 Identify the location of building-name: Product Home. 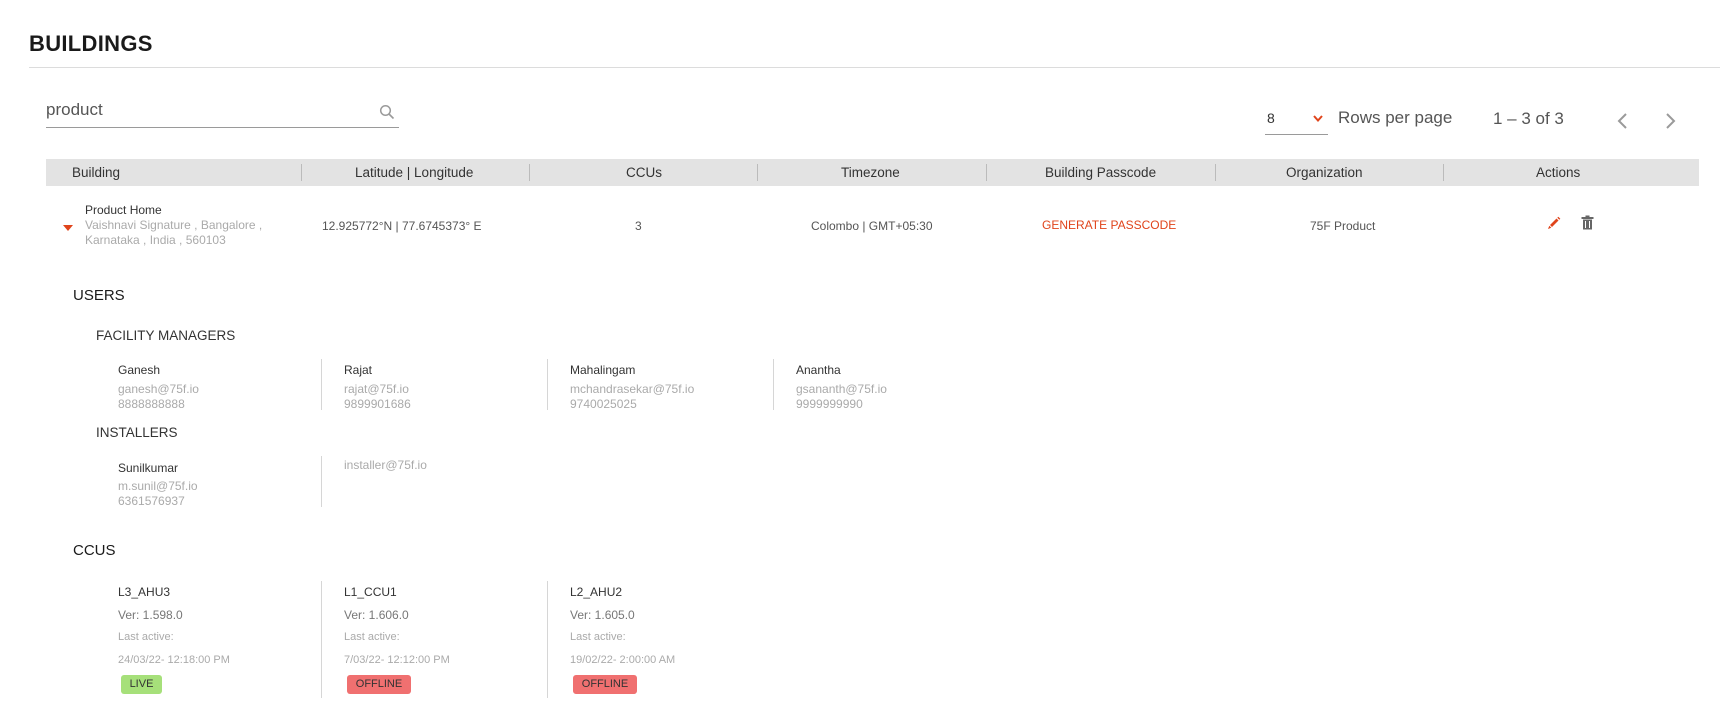
(123, 210).